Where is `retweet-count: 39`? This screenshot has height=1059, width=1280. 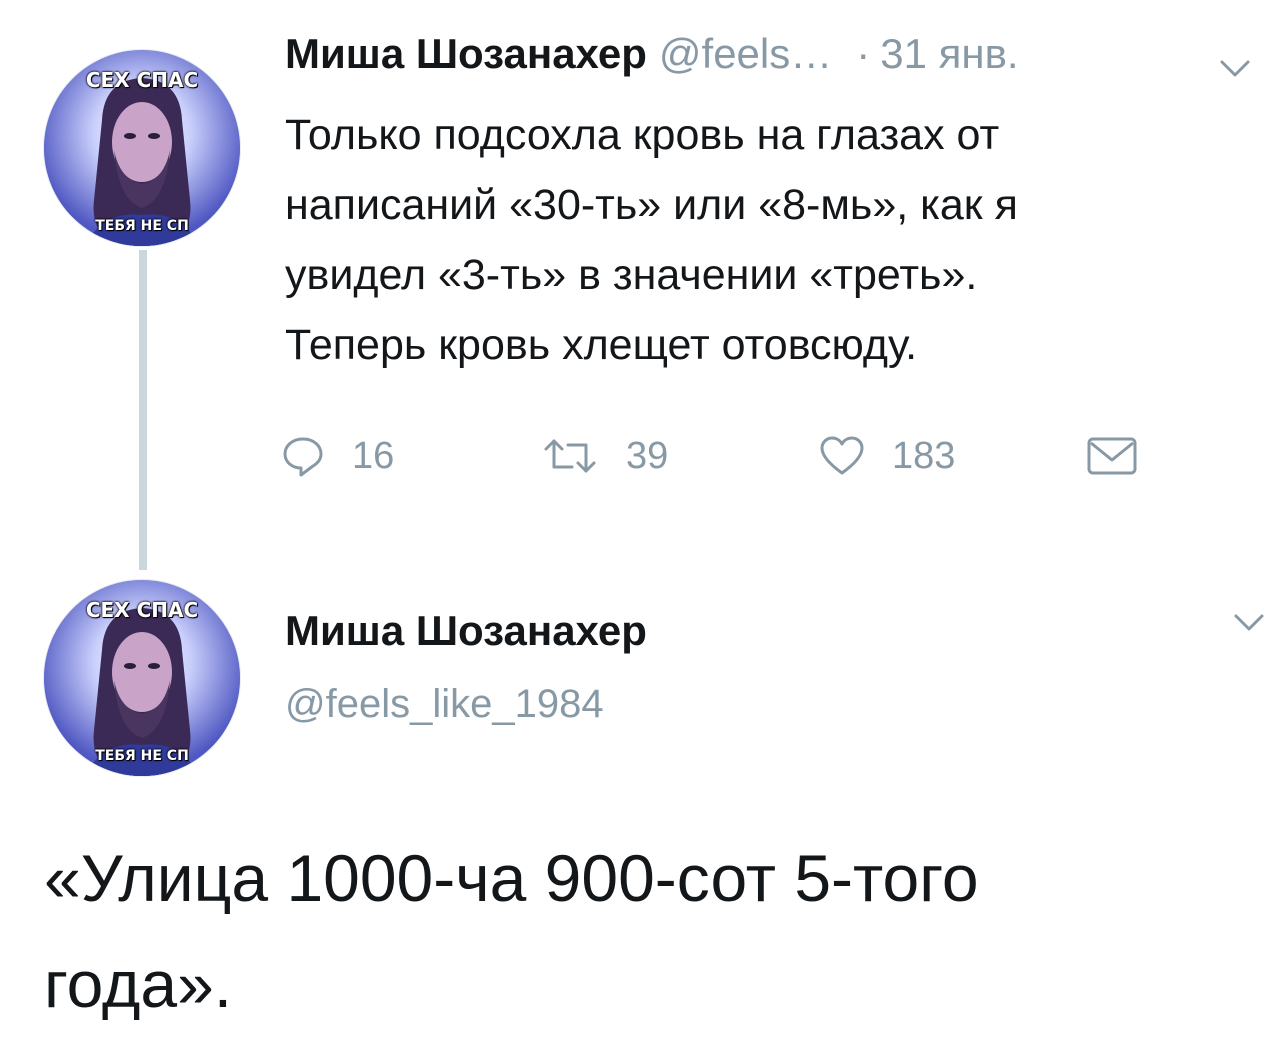 retweet-count: 39 is located at coordinates (647, 455).